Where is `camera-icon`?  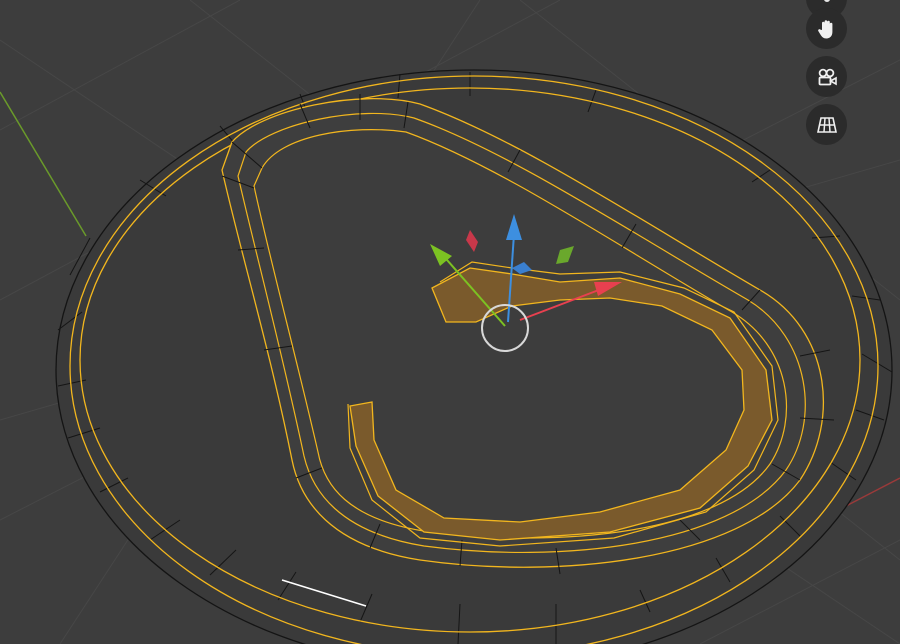 camera-icon is located at coordinates (827, 76).